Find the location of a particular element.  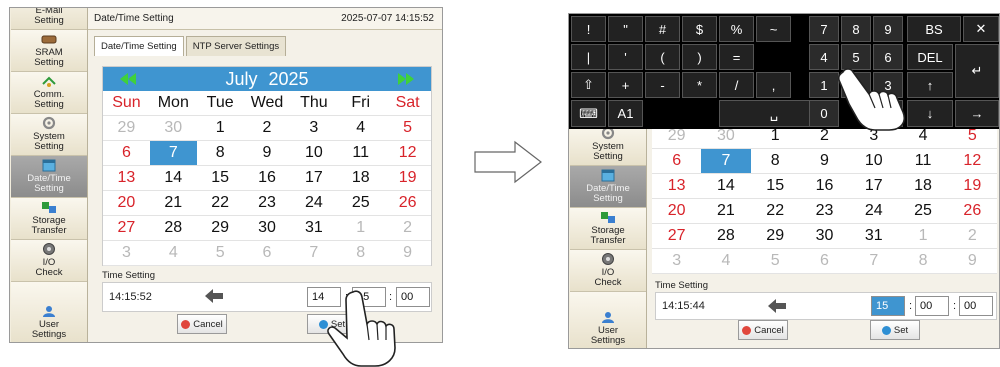

calendar-day: 23 is located at coordinates (824, 211).